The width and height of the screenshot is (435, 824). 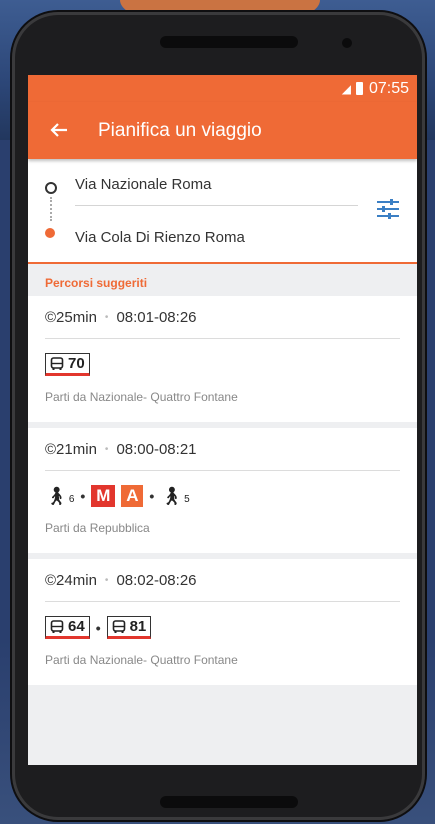 What do you see at coordinates (143, 184) in the screenshot?
I see `origin-field: Via Nazionale Roma` at bounding box center [143, 184].